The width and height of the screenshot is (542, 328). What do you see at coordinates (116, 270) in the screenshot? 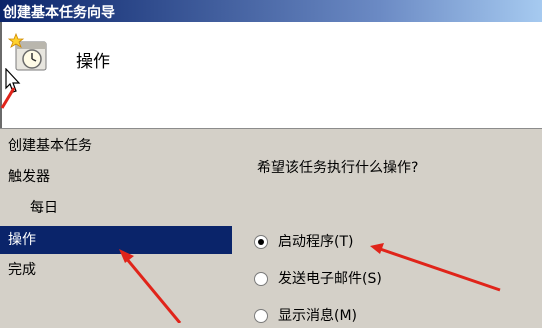
I see `step-finish: 完成` at bounding box center [116, 270].